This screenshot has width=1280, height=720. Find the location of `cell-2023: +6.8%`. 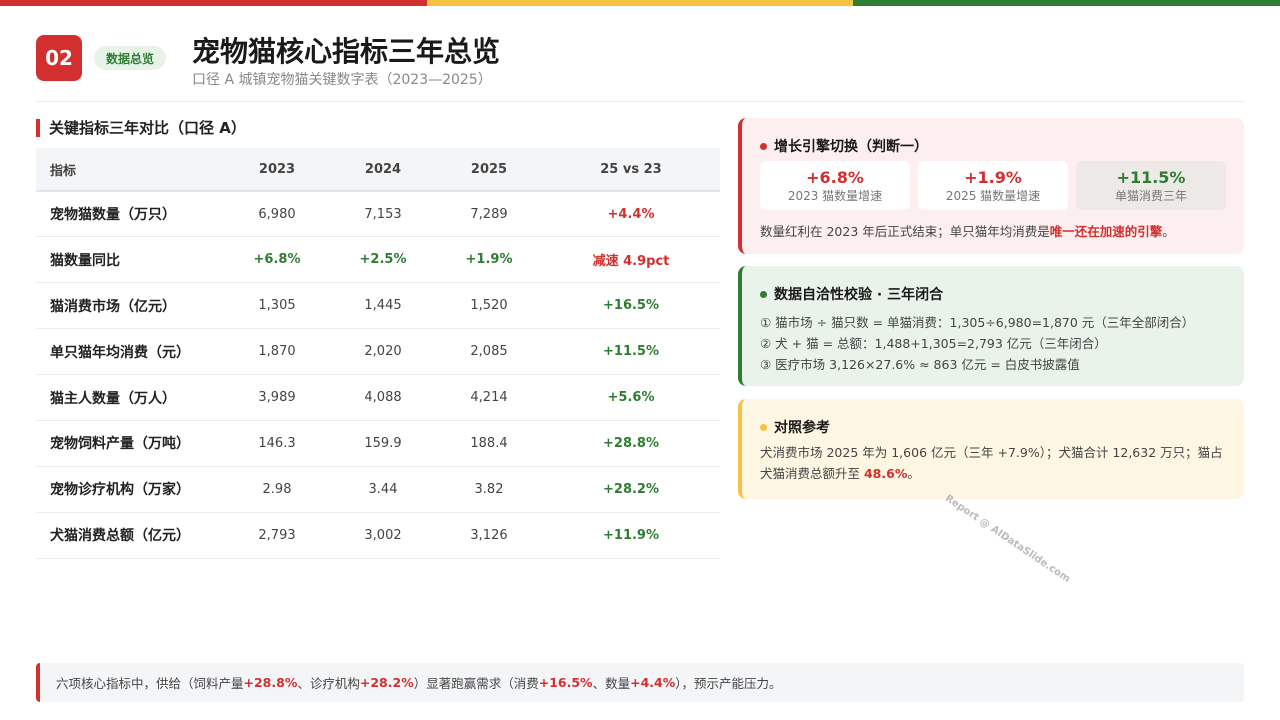

cell-2023: +6.8% is located at coordinates (277, 260).